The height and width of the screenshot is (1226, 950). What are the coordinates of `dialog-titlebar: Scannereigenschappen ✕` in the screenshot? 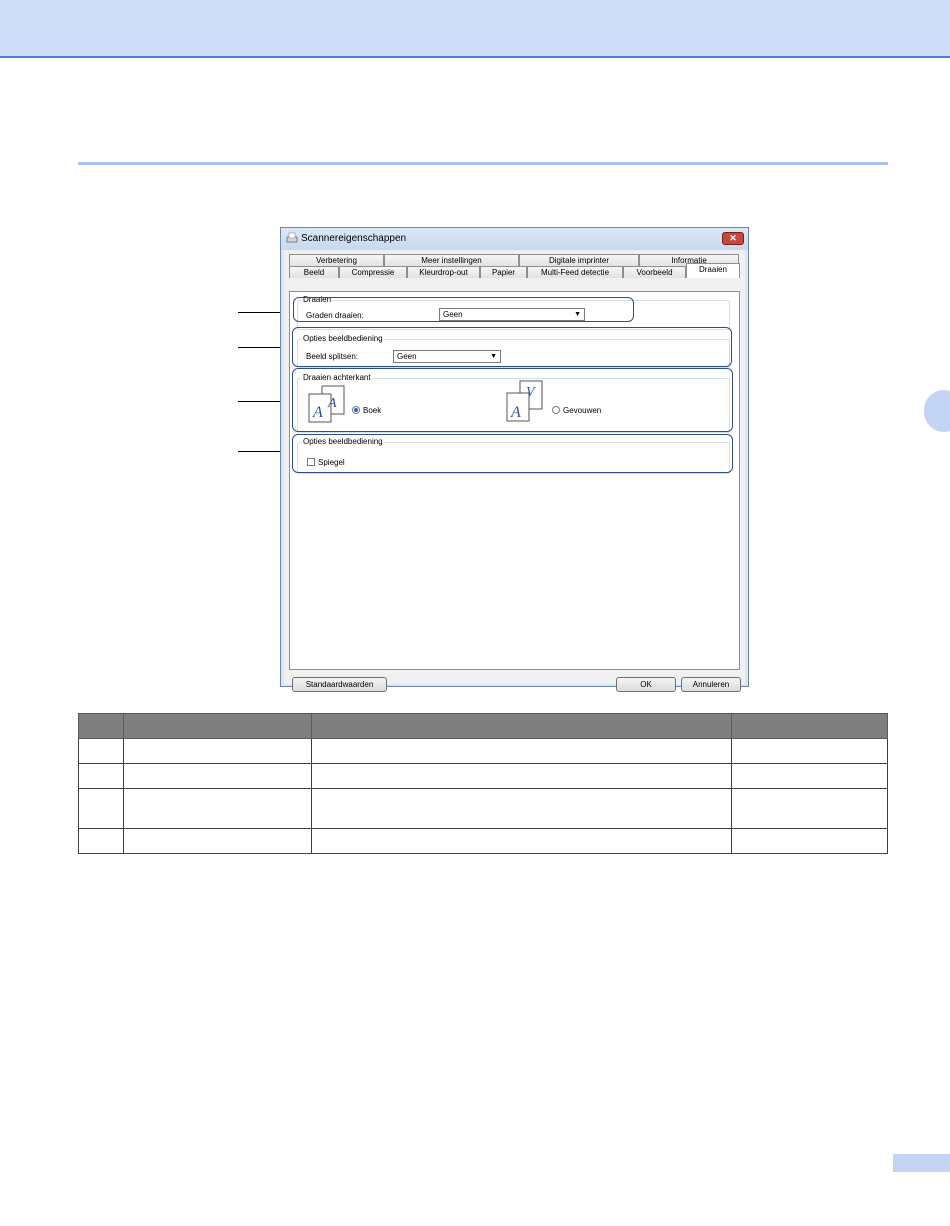 It's located at (514, 239).